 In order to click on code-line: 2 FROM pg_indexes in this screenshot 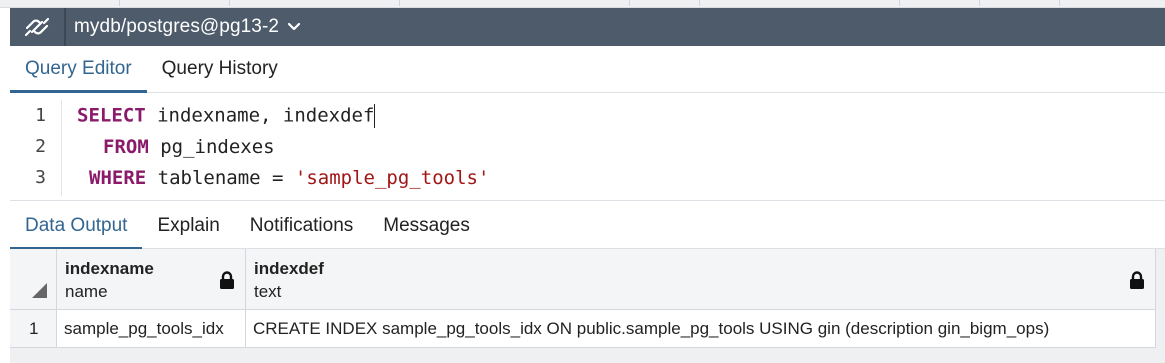, I will do `click(587, 146)`.